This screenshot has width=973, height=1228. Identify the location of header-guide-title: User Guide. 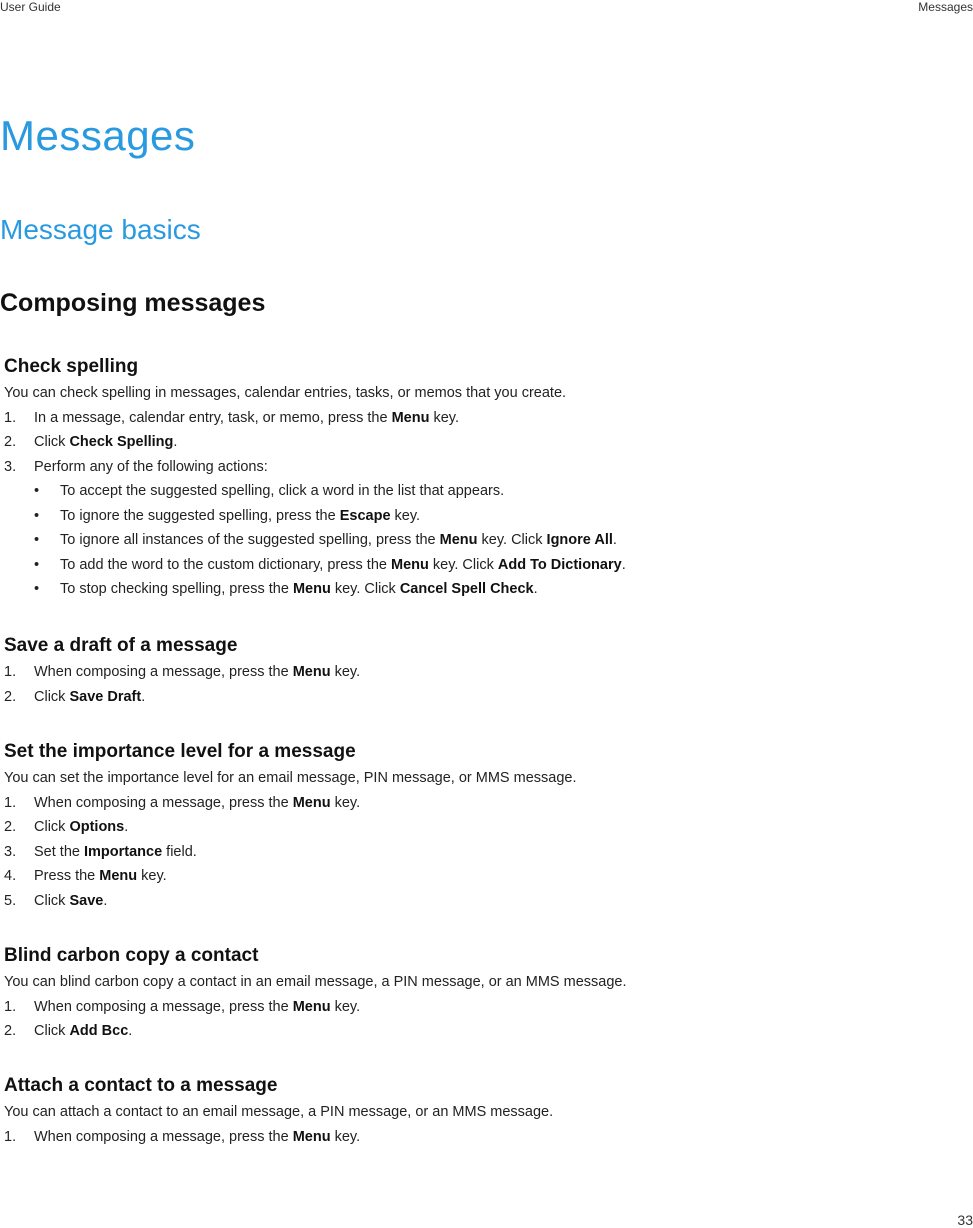
(30, 7).